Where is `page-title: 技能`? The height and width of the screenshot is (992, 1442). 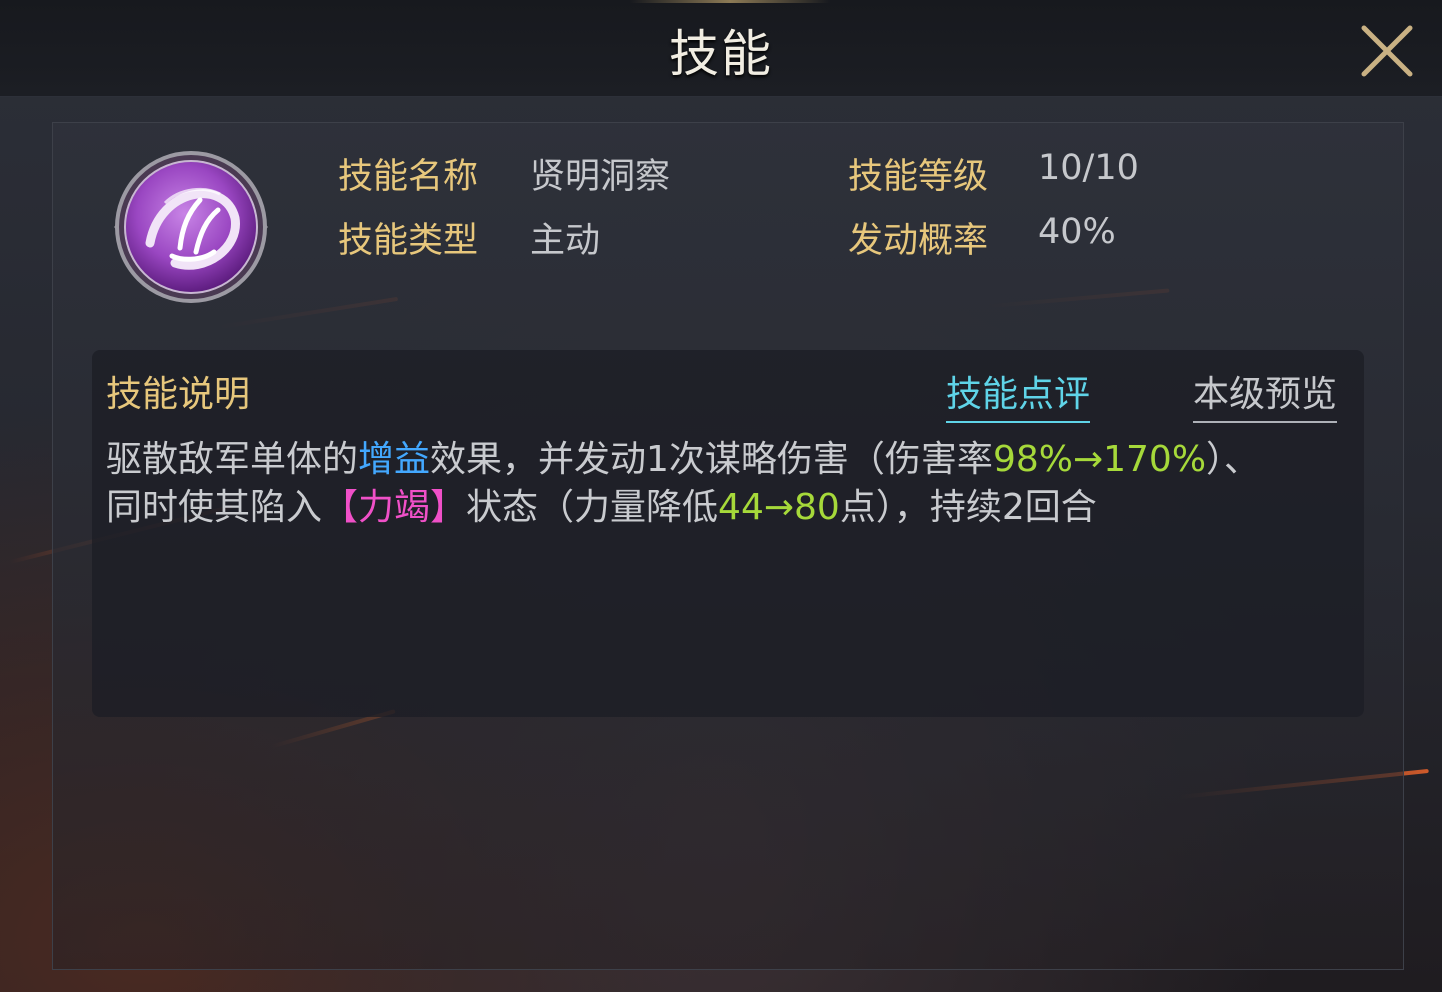
page-title: 技能 is located at coordinates (721, 54).